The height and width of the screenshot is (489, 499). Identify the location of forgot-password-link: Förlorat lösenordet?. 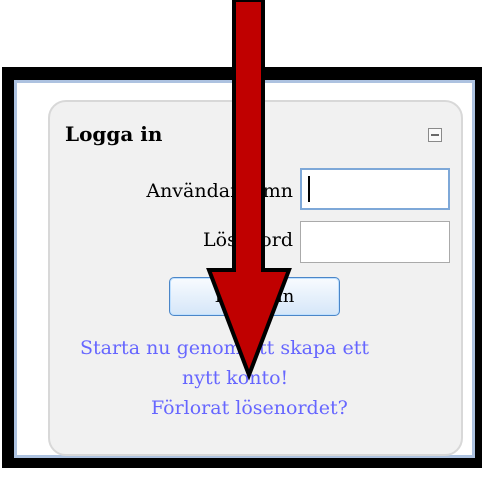
(249, 408).